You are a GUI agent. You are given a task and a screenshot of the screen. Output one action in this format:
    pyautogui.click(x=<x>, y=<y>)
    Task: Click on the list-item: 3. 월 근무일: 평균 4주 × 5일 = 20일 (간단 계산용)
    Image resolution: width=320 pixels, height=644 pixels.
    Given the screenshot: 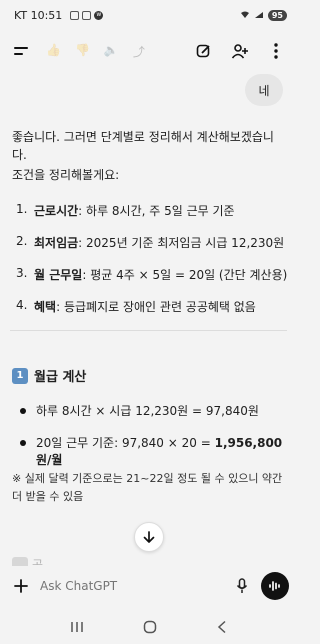 What is the action you would take?
    pyautogui.click(x=152, y=282)
    